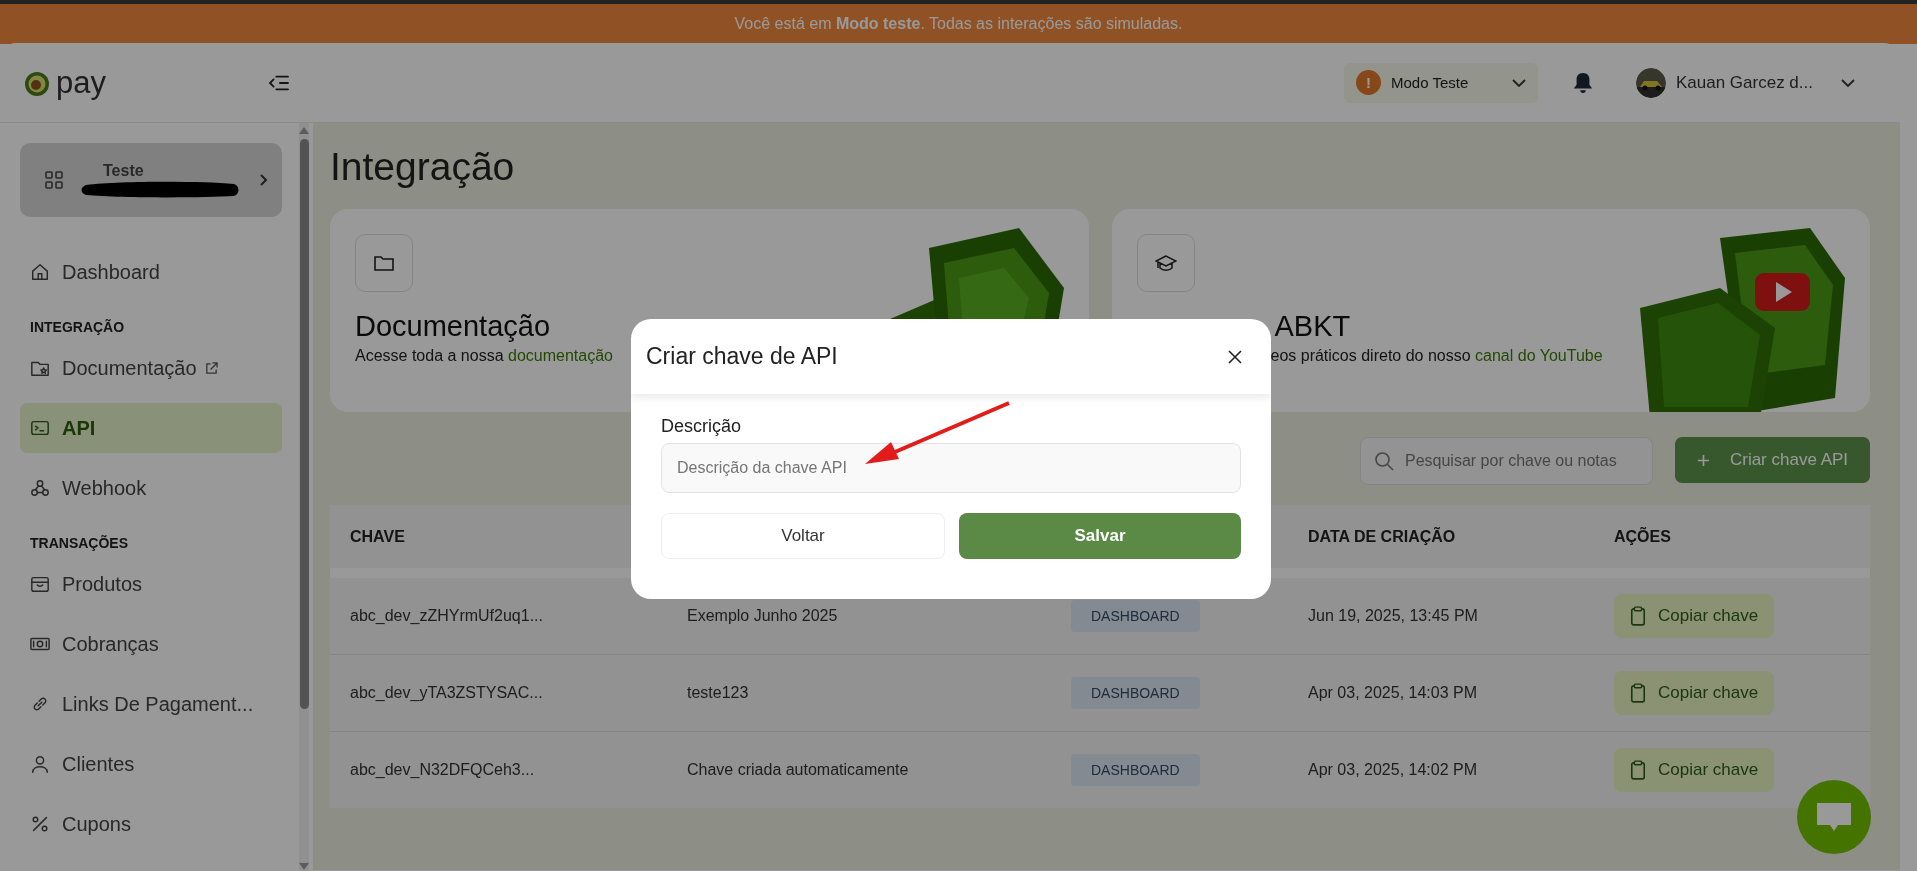 Image resolution: width=1917 pixels, height=871 pixels. What do you see at coordinates (423, 167) in the screenshot?
I see `page-title: Integração` at bounding box center [423, 167].